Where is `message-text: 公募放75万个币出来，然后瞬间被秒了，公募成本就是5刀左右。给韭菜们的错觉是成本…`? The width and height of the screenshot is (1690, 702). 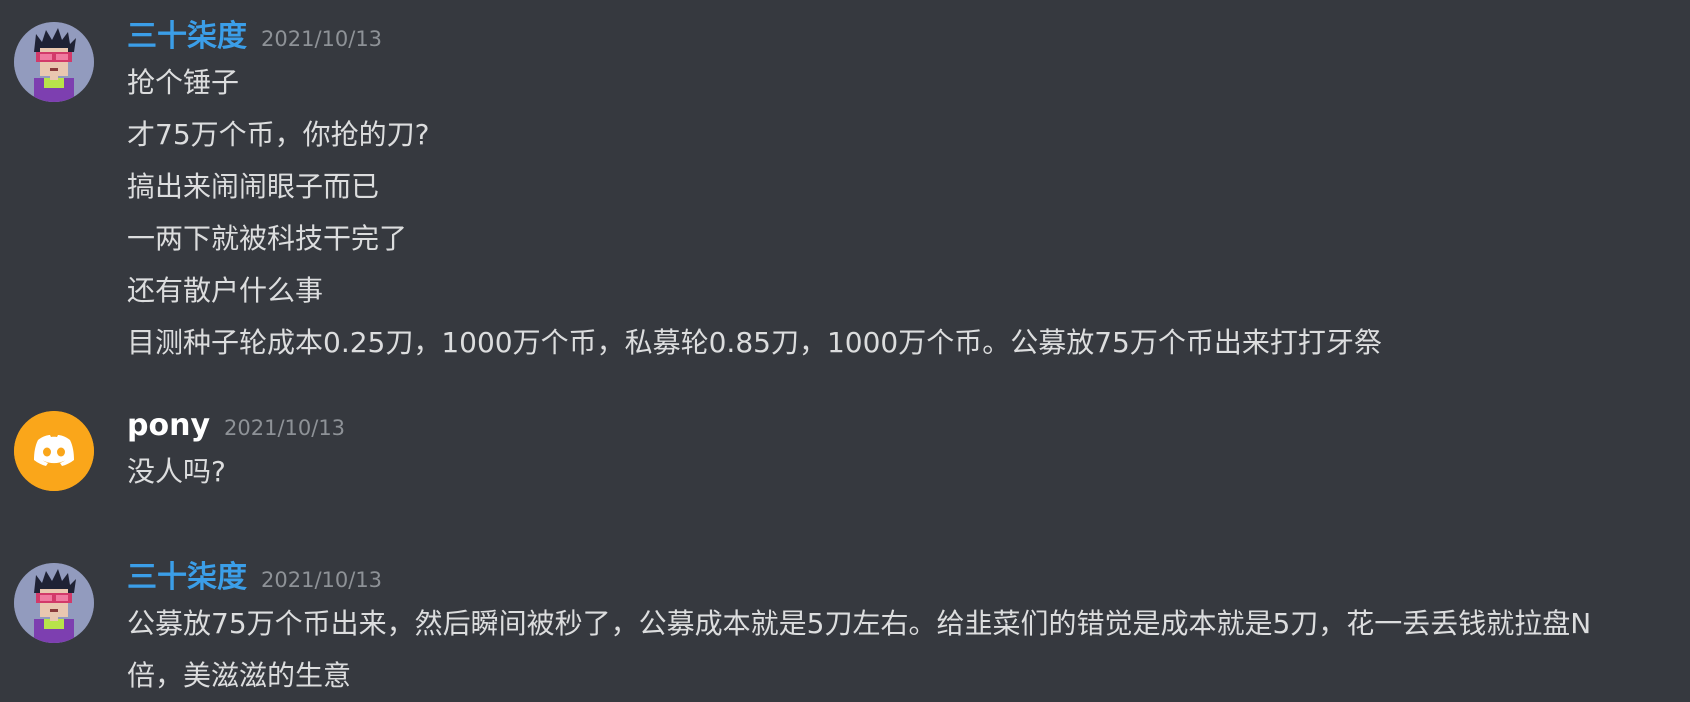 message-text: 公募放75万个币出来，然后瞬间被秒了，公募成本就是5刀左右。给韭菜们的错觉是成本… is located at coordinates (859, 649).